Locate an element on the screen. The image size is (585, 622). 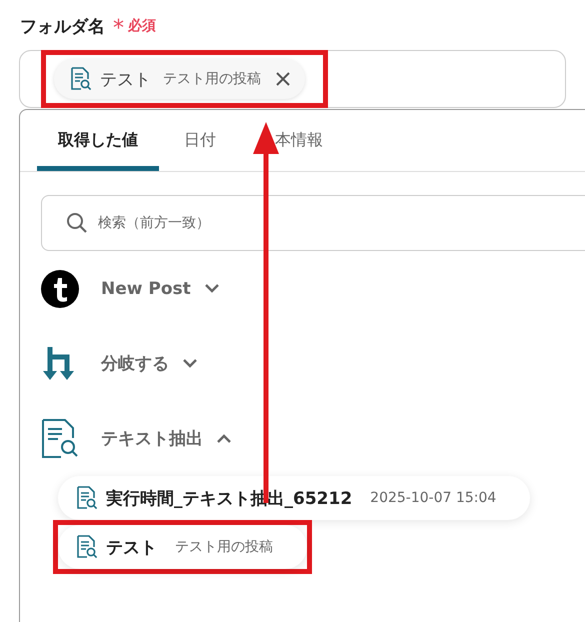
search-icon is located at coordinates (77, 223).